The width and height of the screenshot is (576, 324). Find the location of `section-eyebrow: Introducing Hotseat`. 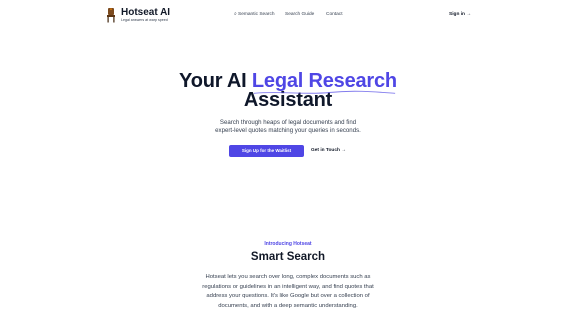

section-eyebrow: Introducing Hotseat is located at coordinates (288, 244).